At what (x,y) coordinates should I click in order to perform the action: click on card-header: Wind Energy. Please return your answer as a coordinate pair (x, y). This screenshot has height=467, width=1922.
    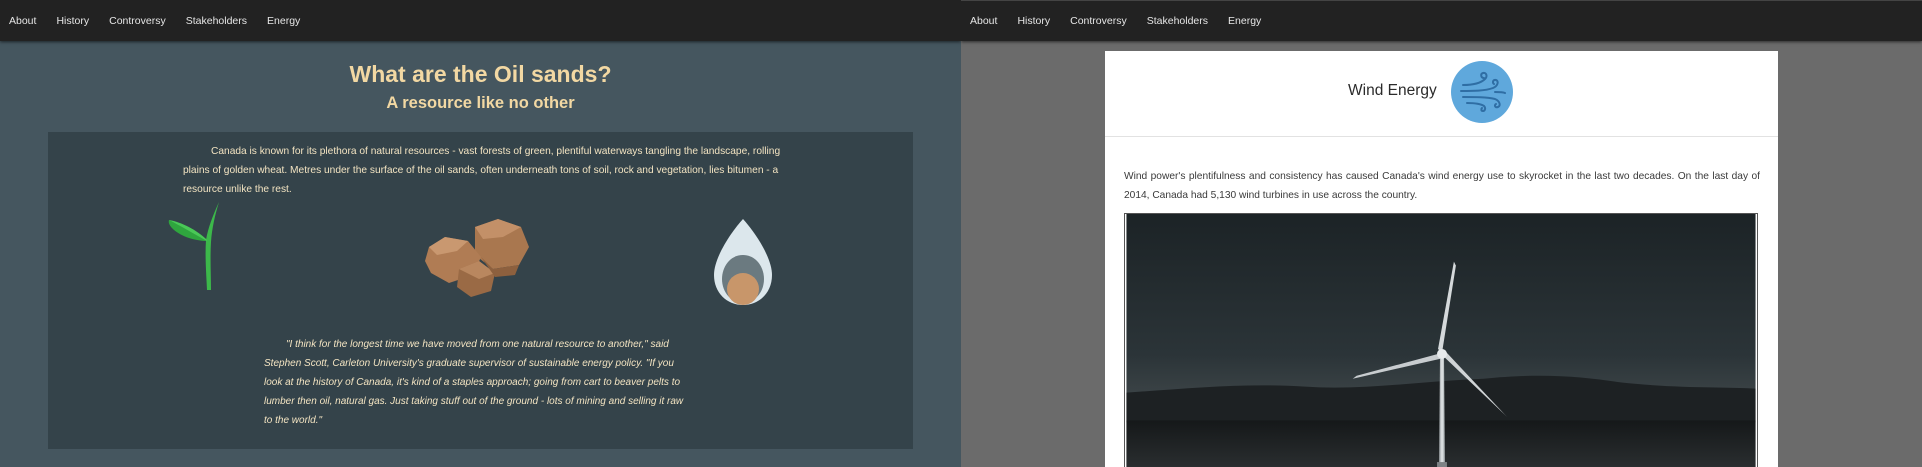
    Looking at the image, I should click on (1441, 94).